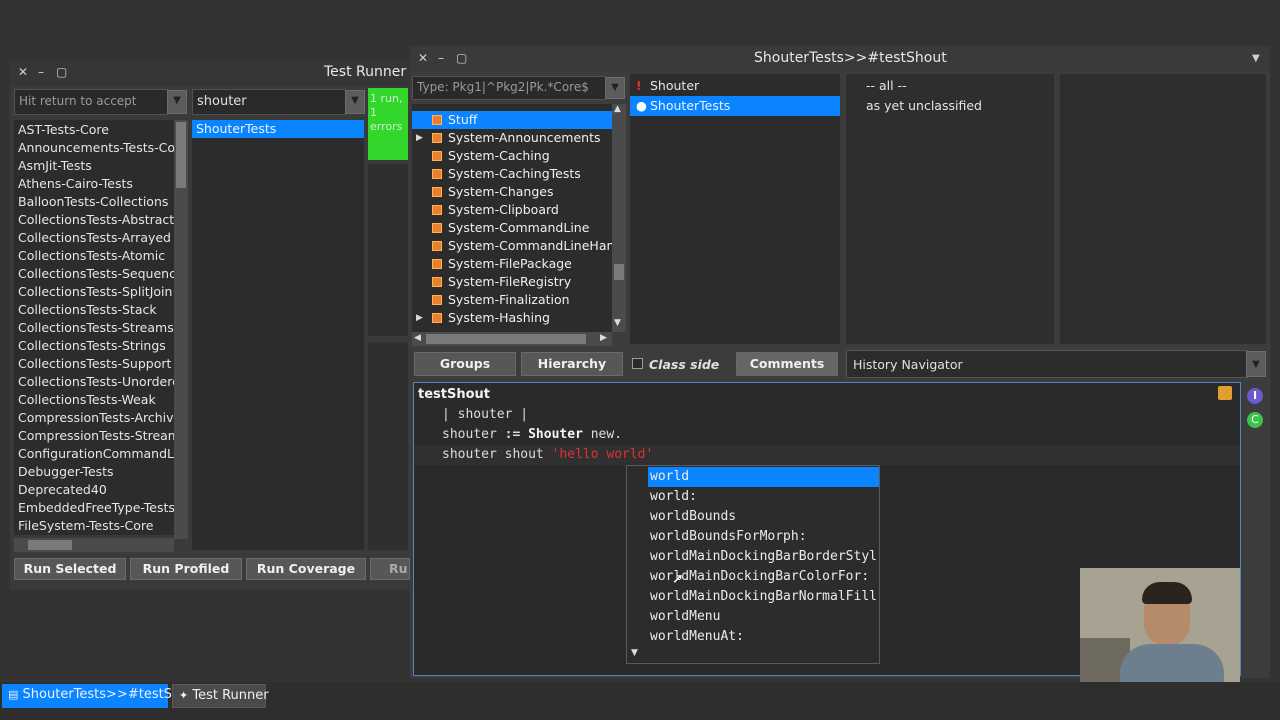 The image size is (1280, 720). Describe the element at coordinates (94, 545) in the screenshot. I see `package-list-hscrollbar` at that location.